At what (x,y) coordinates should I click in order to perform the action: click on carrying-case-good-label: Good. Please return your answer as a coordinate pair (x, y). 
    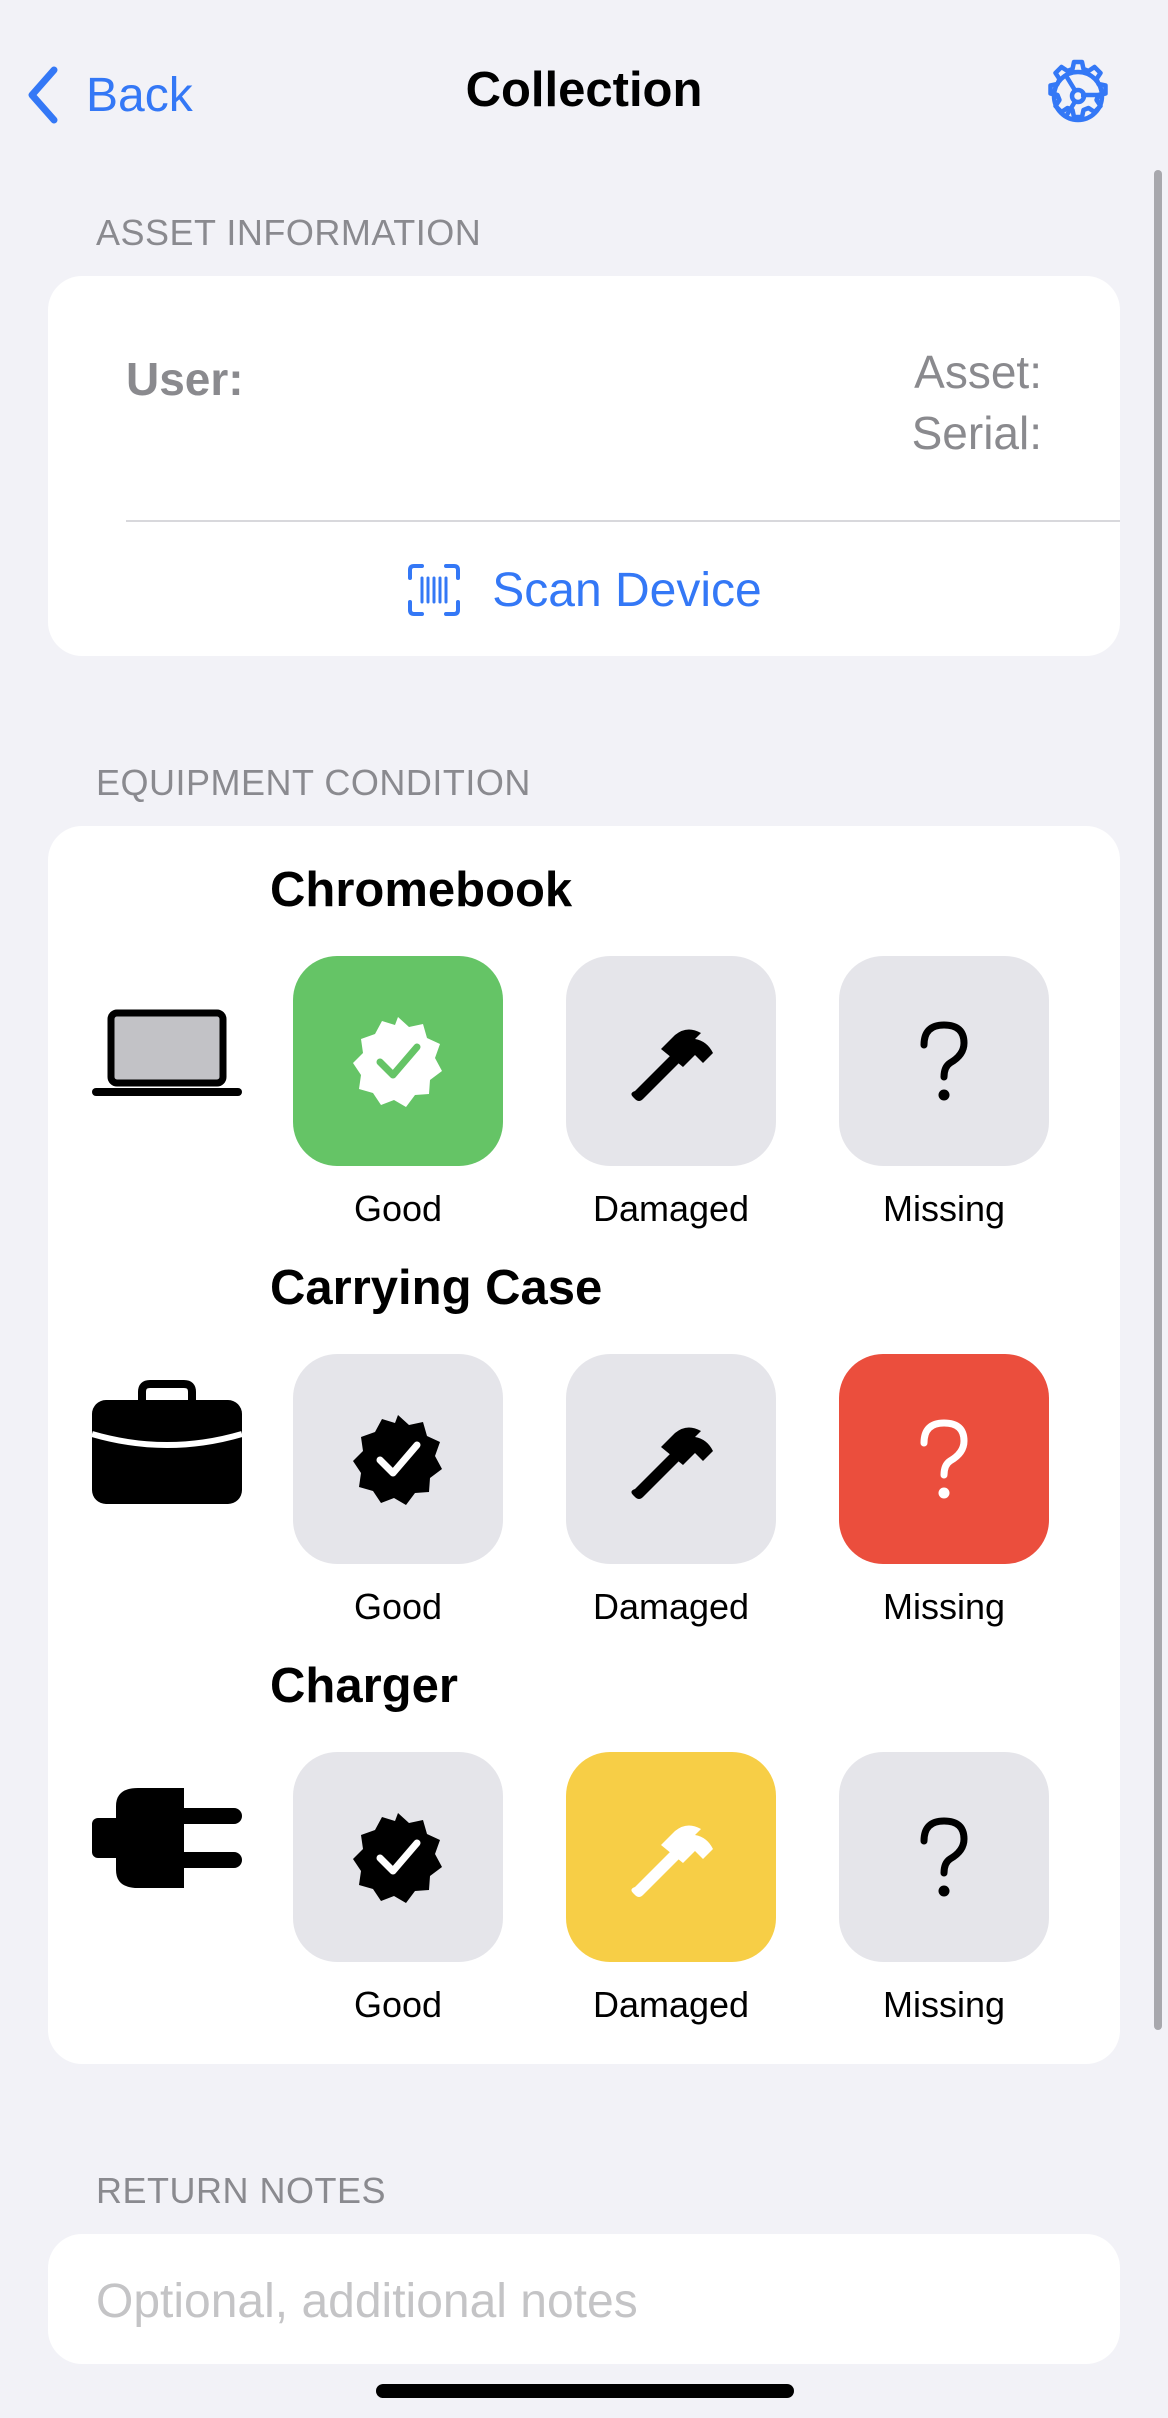
    Looking at the image, I should click on (398, 1606).